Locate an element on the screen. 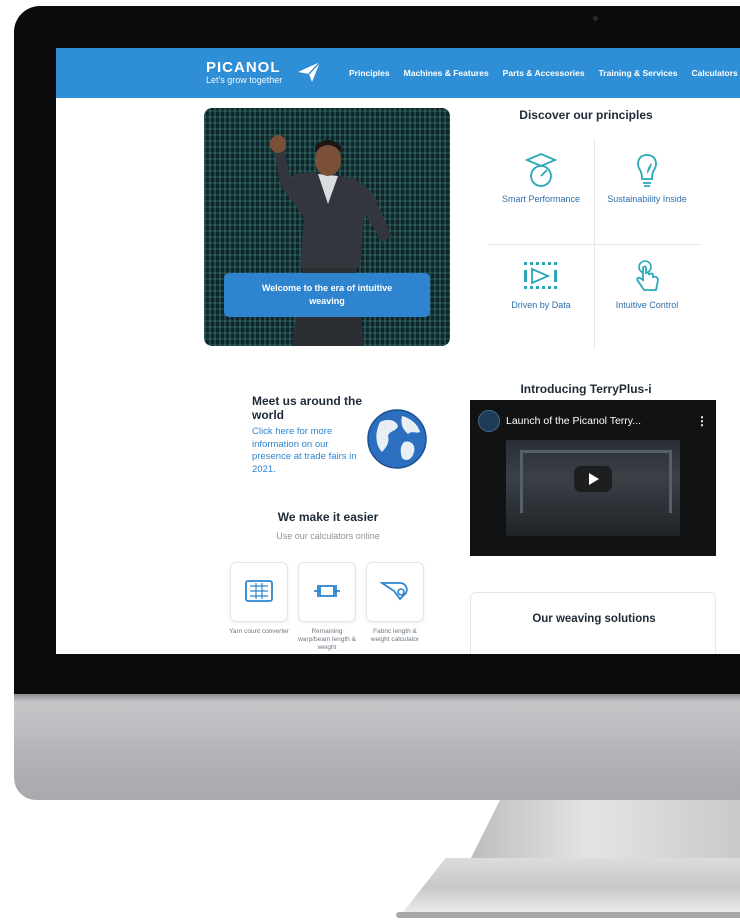 Image resolution: width=740 pixels, height=921 pixels. touch-hand-icon is located at coordinates (647, 275).